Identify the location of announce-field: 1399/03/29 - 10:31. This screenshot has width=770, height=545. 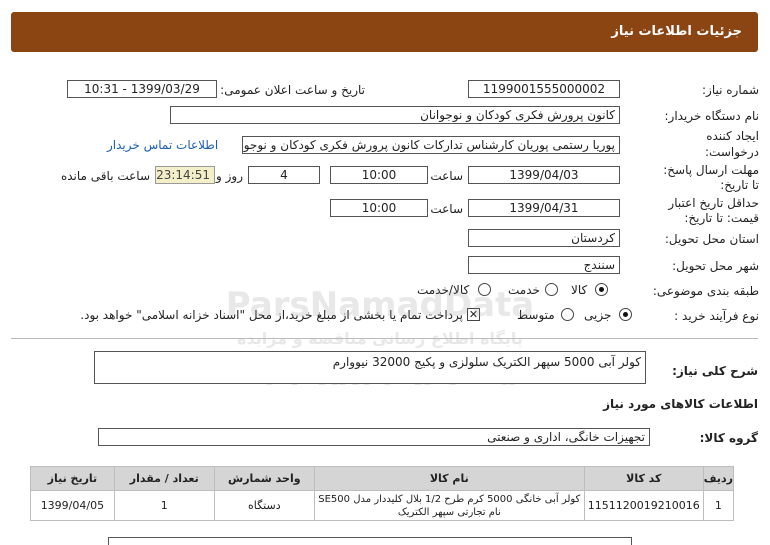
(142, 89).